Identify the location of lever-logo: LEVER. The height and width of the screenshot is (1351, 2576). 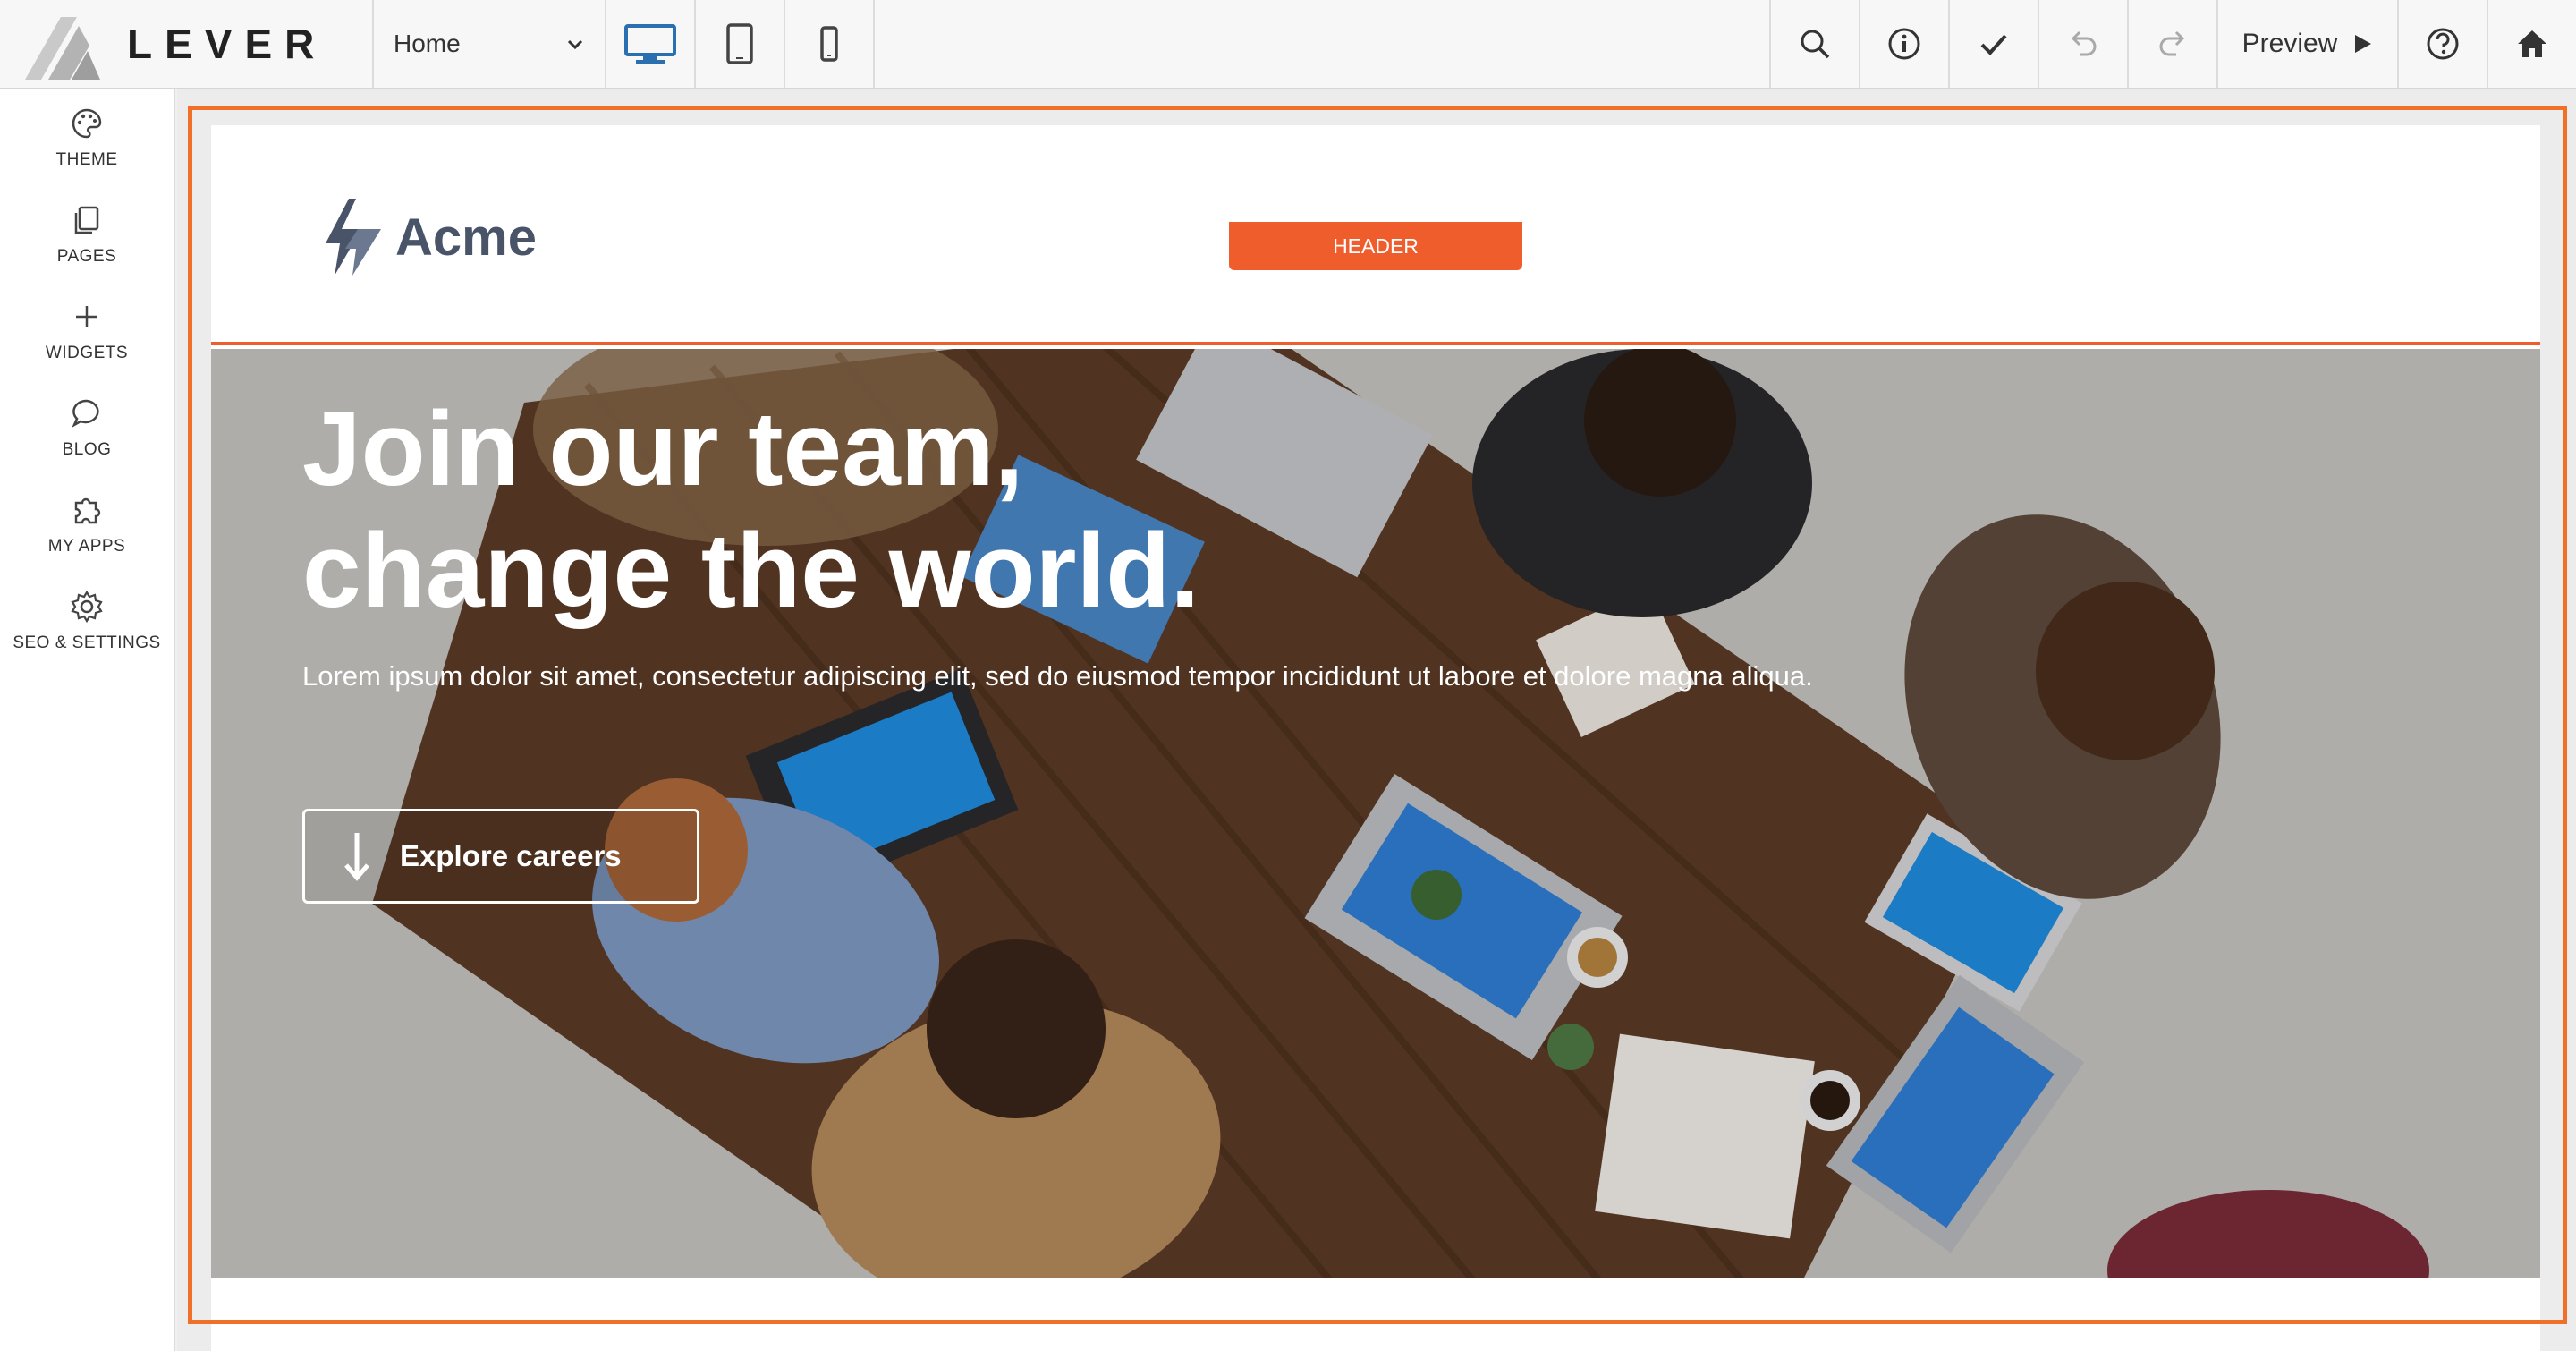
(187, 44).